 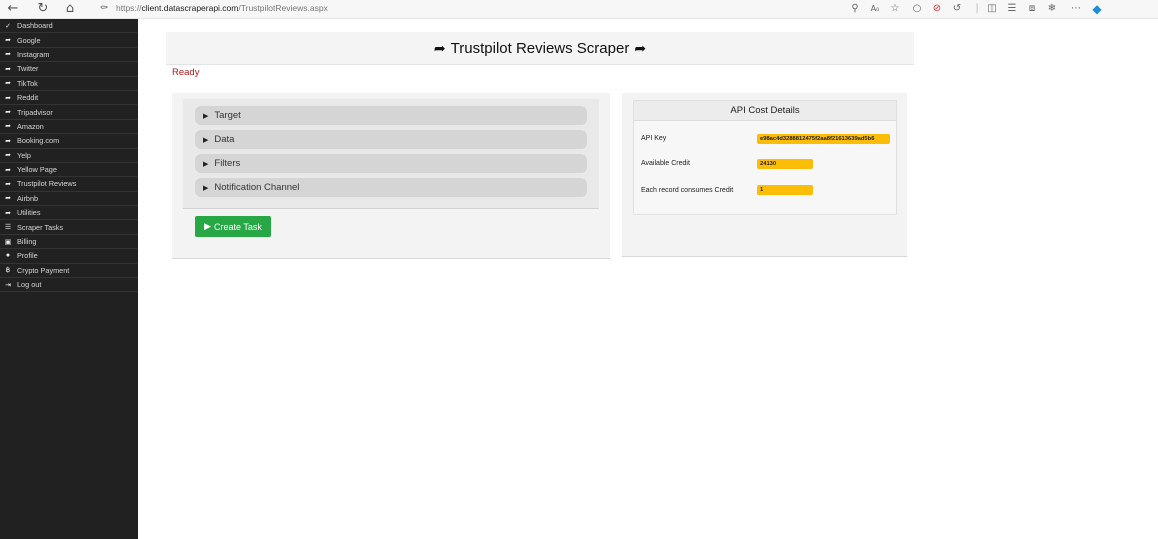 I want to click on accordion-notification-channel: ▶ Notification Channel, so click(x=391, y=187).